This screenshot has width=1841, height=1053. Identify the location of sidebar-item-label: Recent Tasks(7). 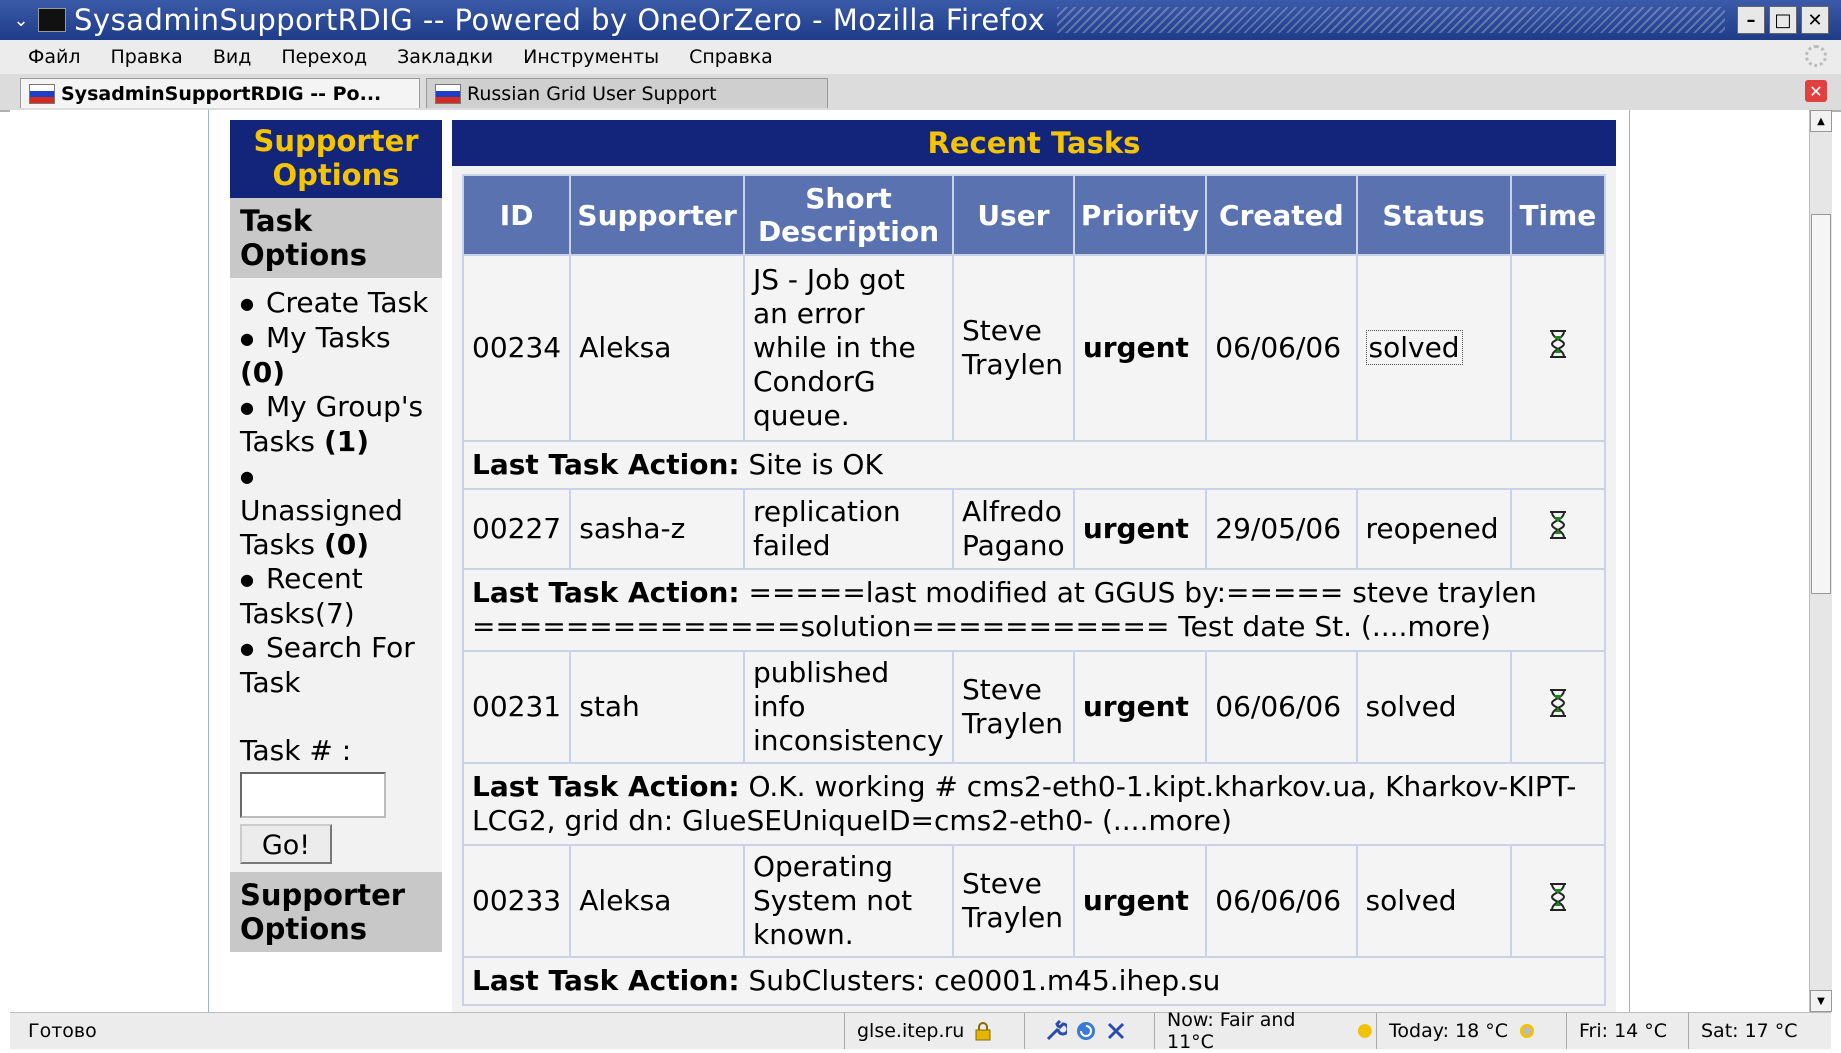
(301, 596).